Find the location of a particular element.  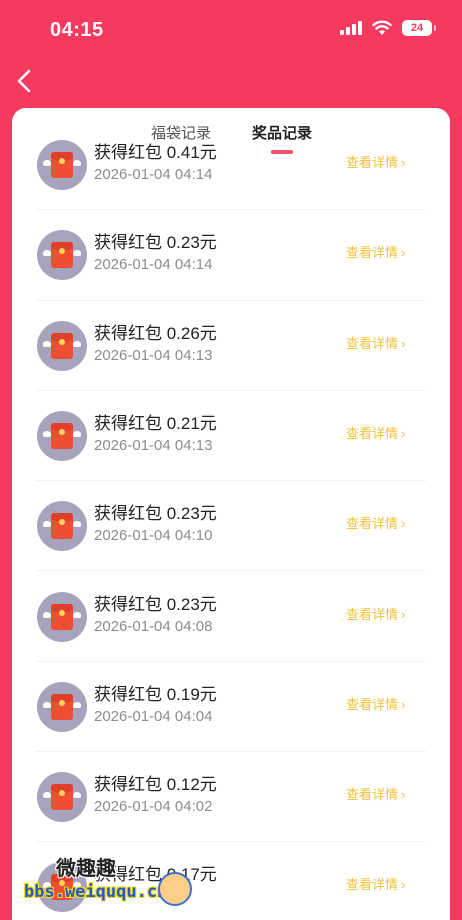

record-title: 获得红包 0.19元 is located at coordinates (155, 694).